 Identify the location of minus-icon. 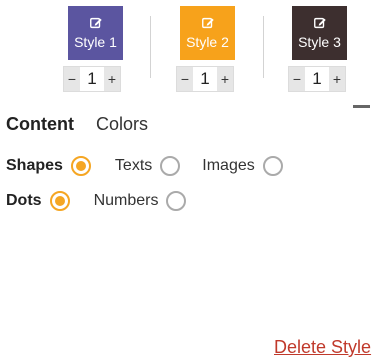
(361, 106).